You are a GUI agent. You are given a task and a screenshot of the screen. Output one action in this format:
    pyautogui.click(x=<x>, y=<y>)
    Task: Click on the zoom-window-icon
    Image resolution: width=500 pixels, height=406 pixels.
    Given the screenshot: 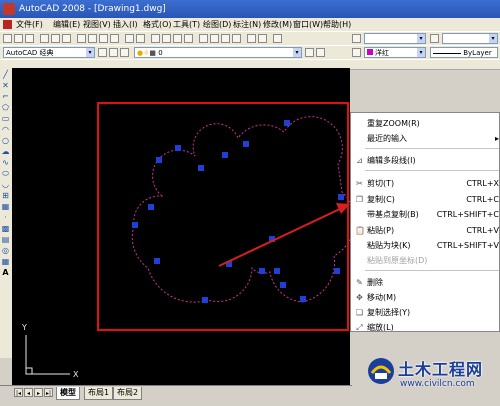 What is the action you would take?
    pyautogui.click(x=177, y=38)
    